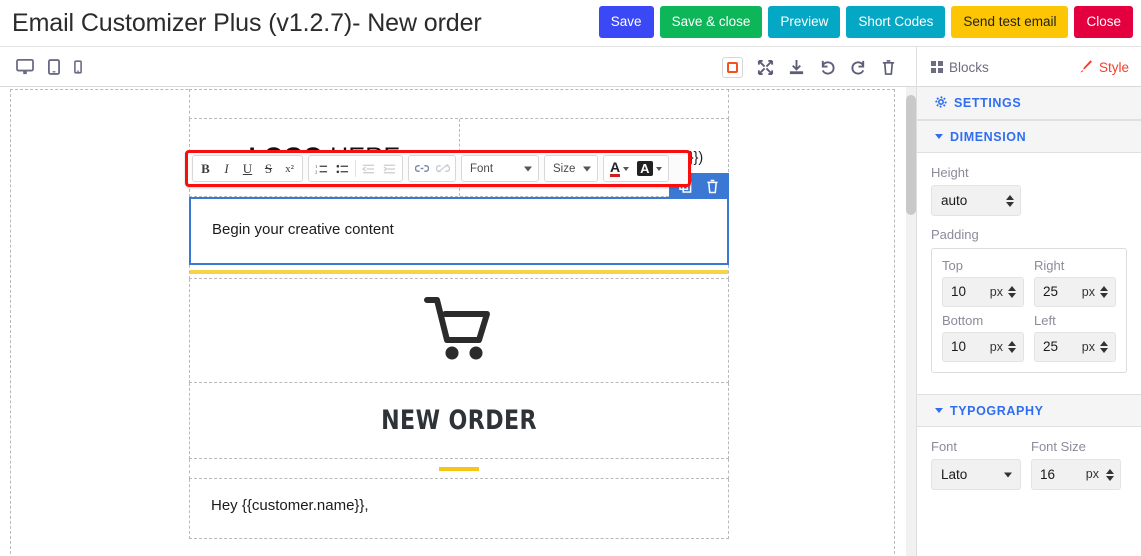 This screenshot has width=1141, height=556. What do you see at coordinates (421, 168) in the screenshot?
I see `link-icon` at bounding box center [421, 168].